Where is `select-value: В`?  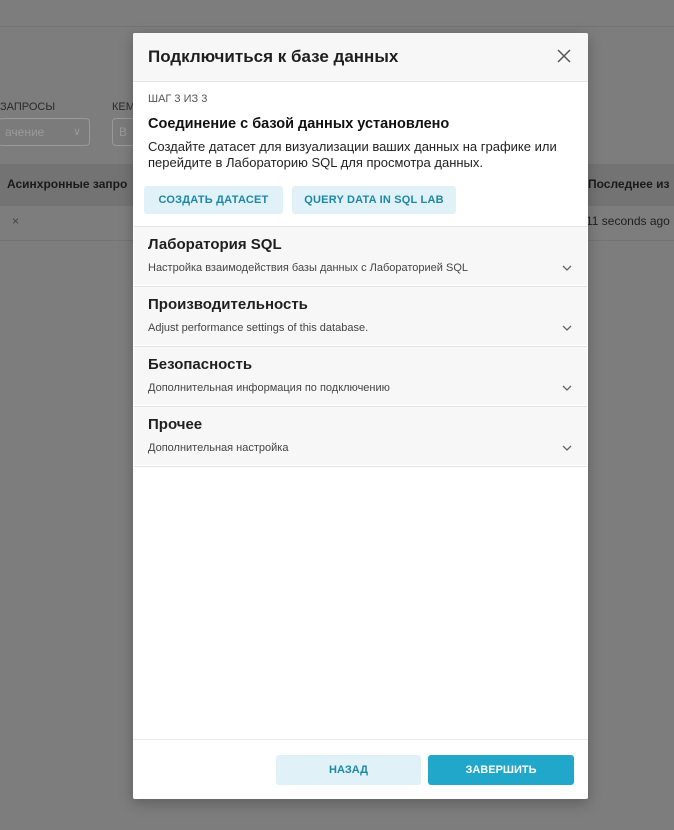 select-value: В is located at coordinates (123, 132).